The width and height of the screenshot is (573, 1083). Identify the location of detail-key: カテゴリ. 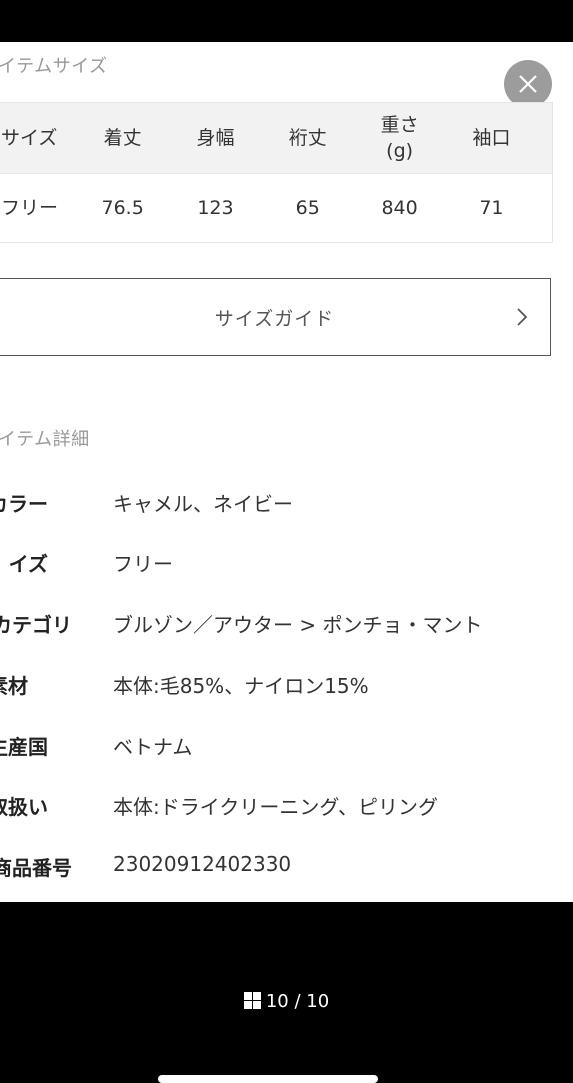
(36, 625).